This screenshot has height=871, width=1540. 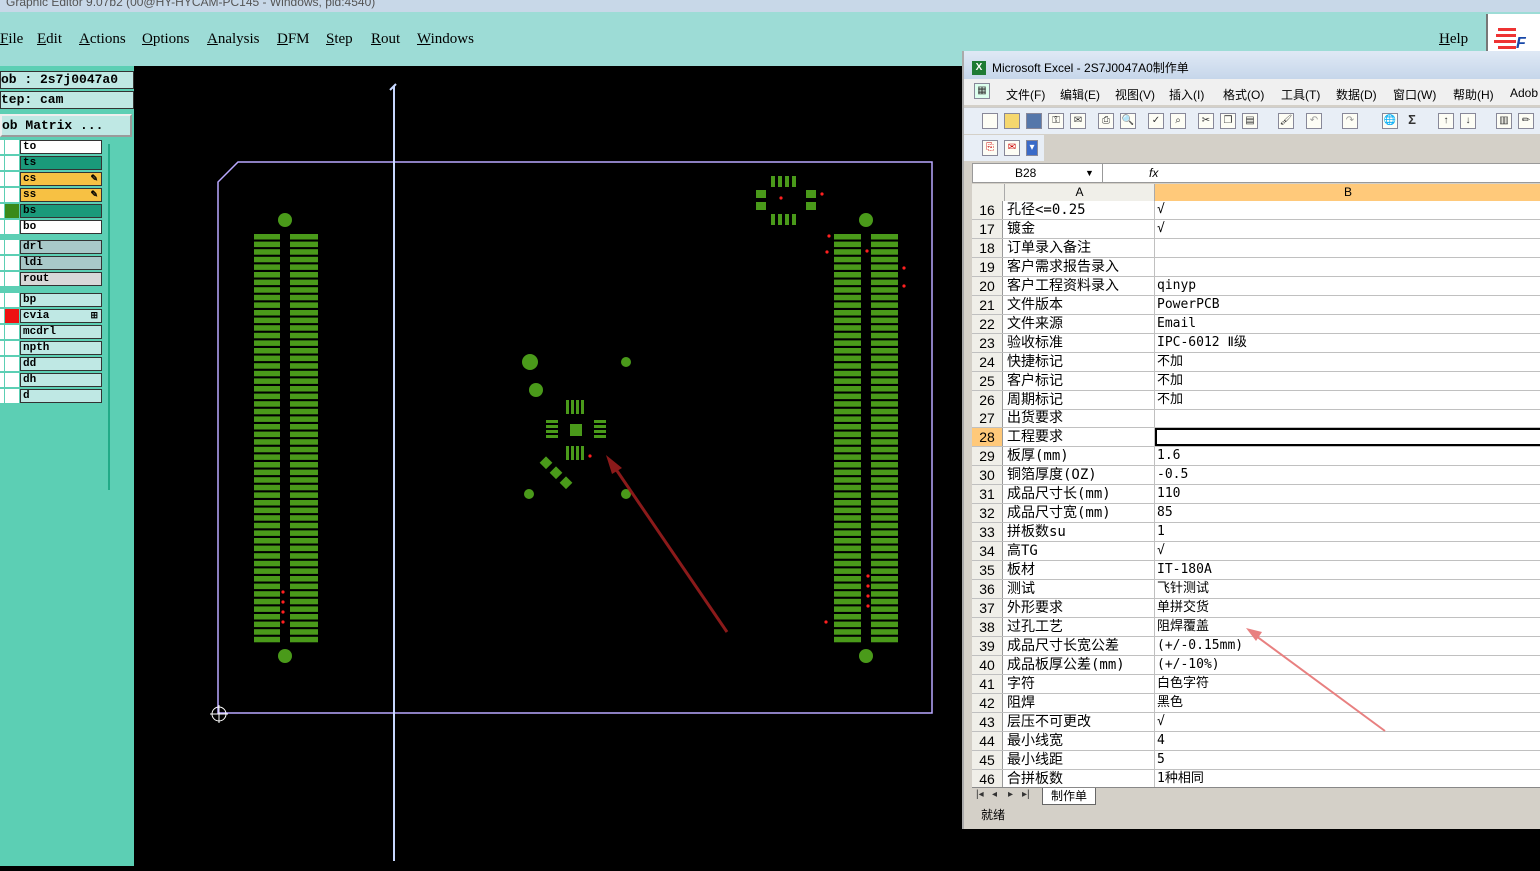 What do you see at coordinates (1080, 551) in the screenshot?
I see `cell-a: 高TG` at bounding box center [1080, 551].